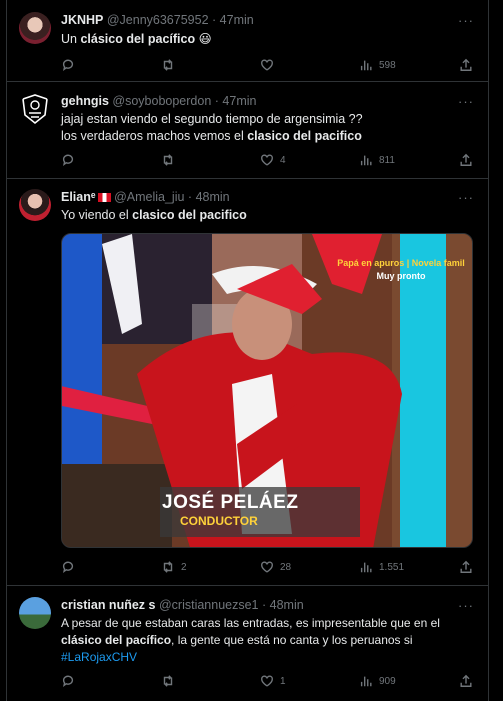 The width and height of the screenshot is (503, 701). What do you see at coordinates (116, 640) in the screenshot?
I see `text-bold: clásico del pacífico` at bounding box center [116, 640].